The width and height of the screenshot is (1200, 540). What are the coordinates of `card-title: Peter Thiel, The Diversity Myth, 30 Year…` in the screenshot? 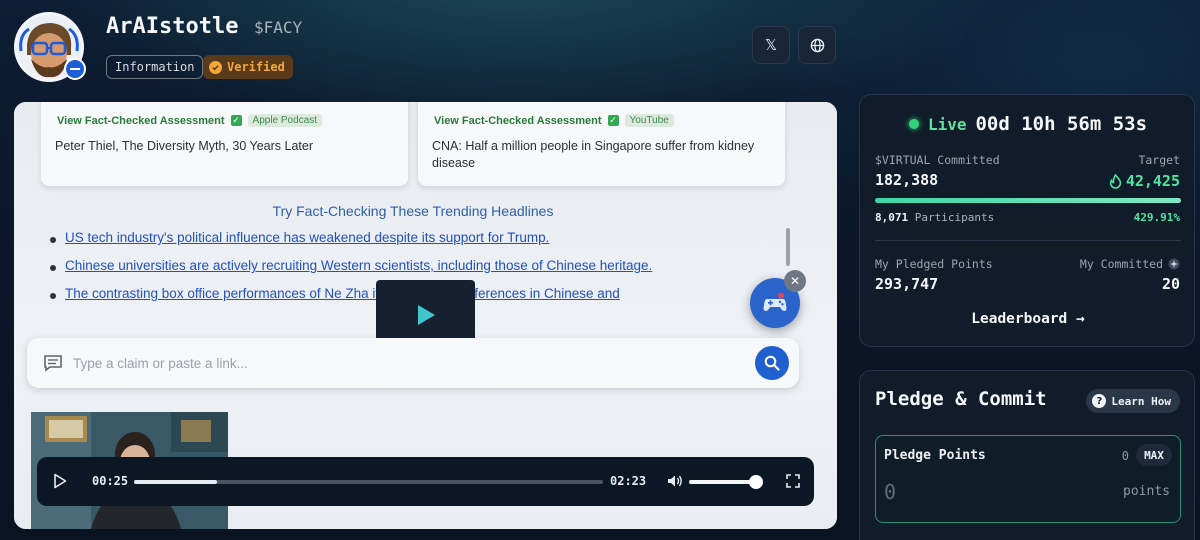 It's located at (184, 146).